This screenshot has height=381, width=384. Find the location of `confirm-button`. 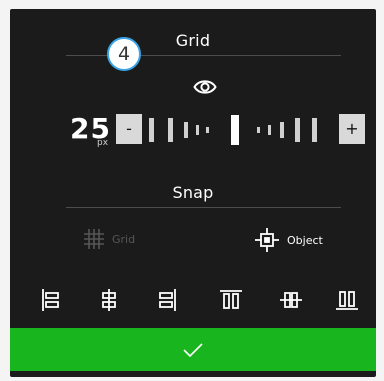

confirm-button is located at coordinates (193, 349).